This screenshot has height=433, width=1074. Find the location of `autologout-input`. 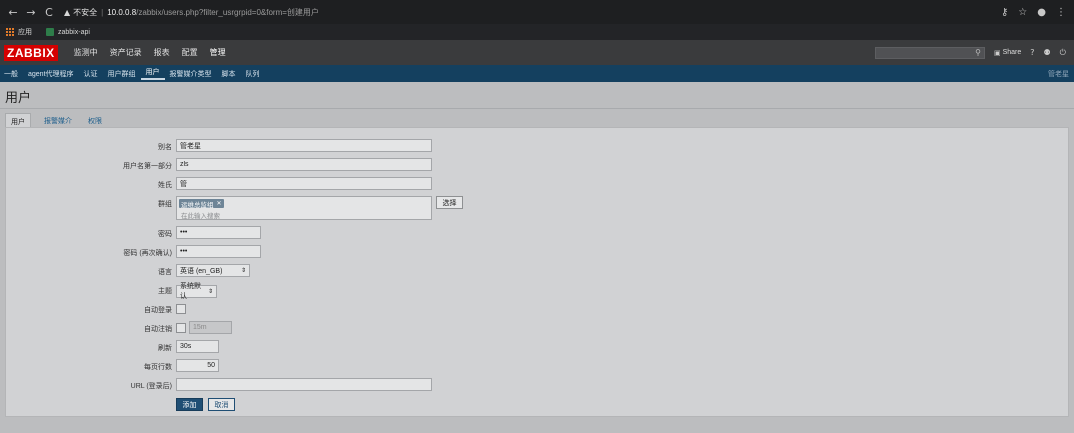

autologout-input is located at coordinates (210, 327).